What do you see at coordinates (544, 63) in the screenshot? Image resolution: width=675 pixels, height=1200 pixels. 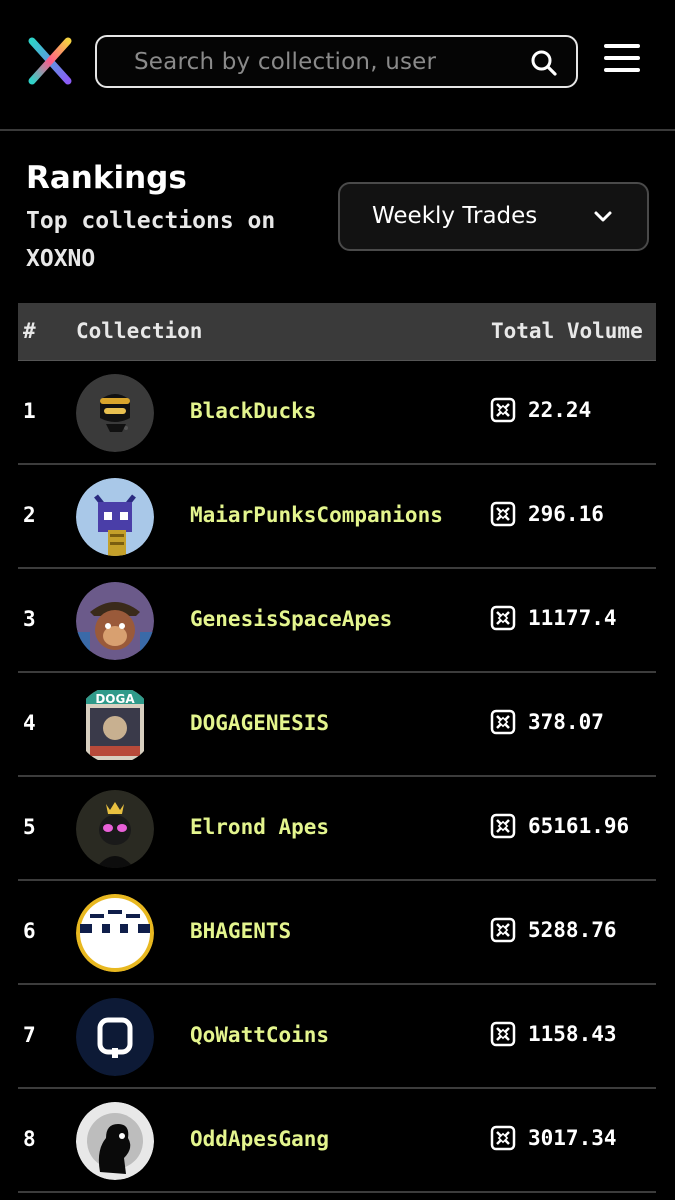 I see `search-icon` at bounding box center [544, 63].